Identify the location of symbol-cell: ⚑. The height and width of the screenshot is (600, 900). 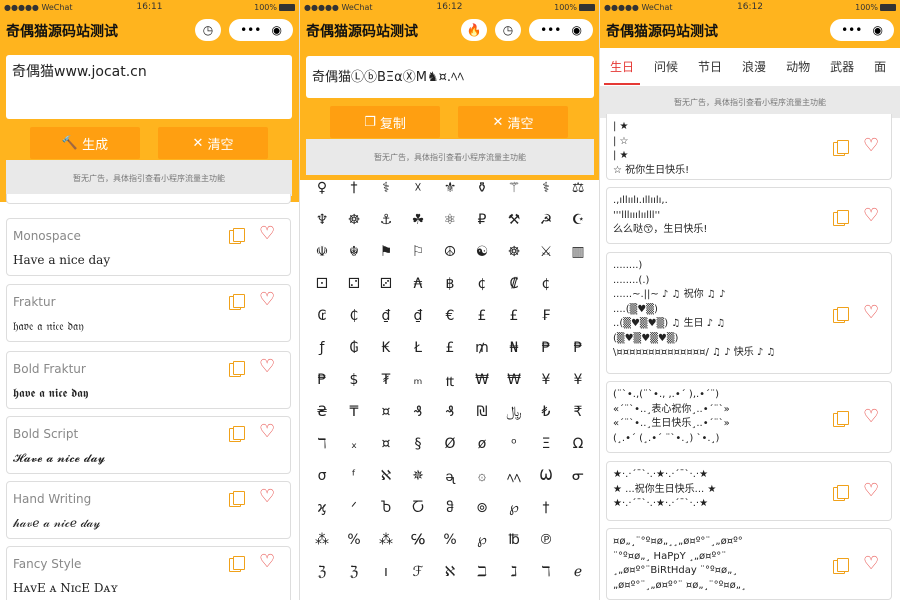
(386, 252).